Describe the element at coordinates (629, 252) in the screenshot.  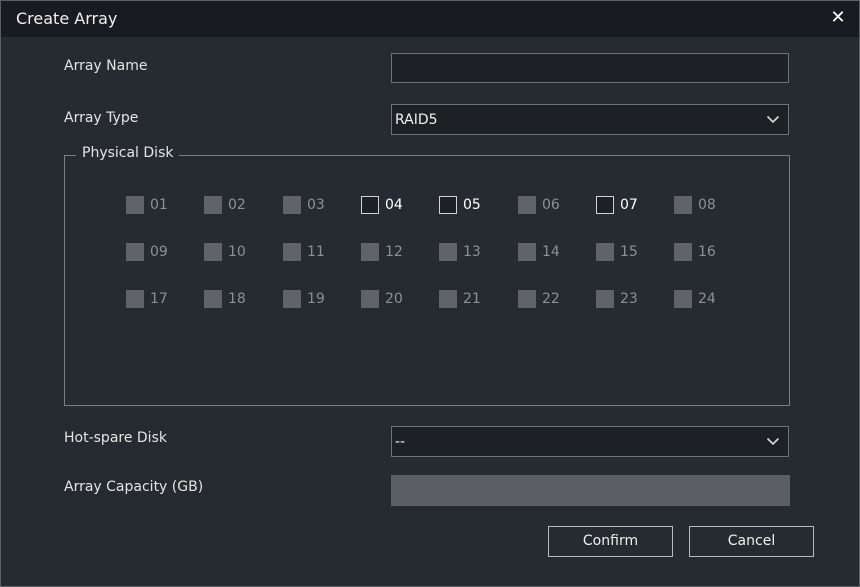
I see `disk-label: 15` at that location.